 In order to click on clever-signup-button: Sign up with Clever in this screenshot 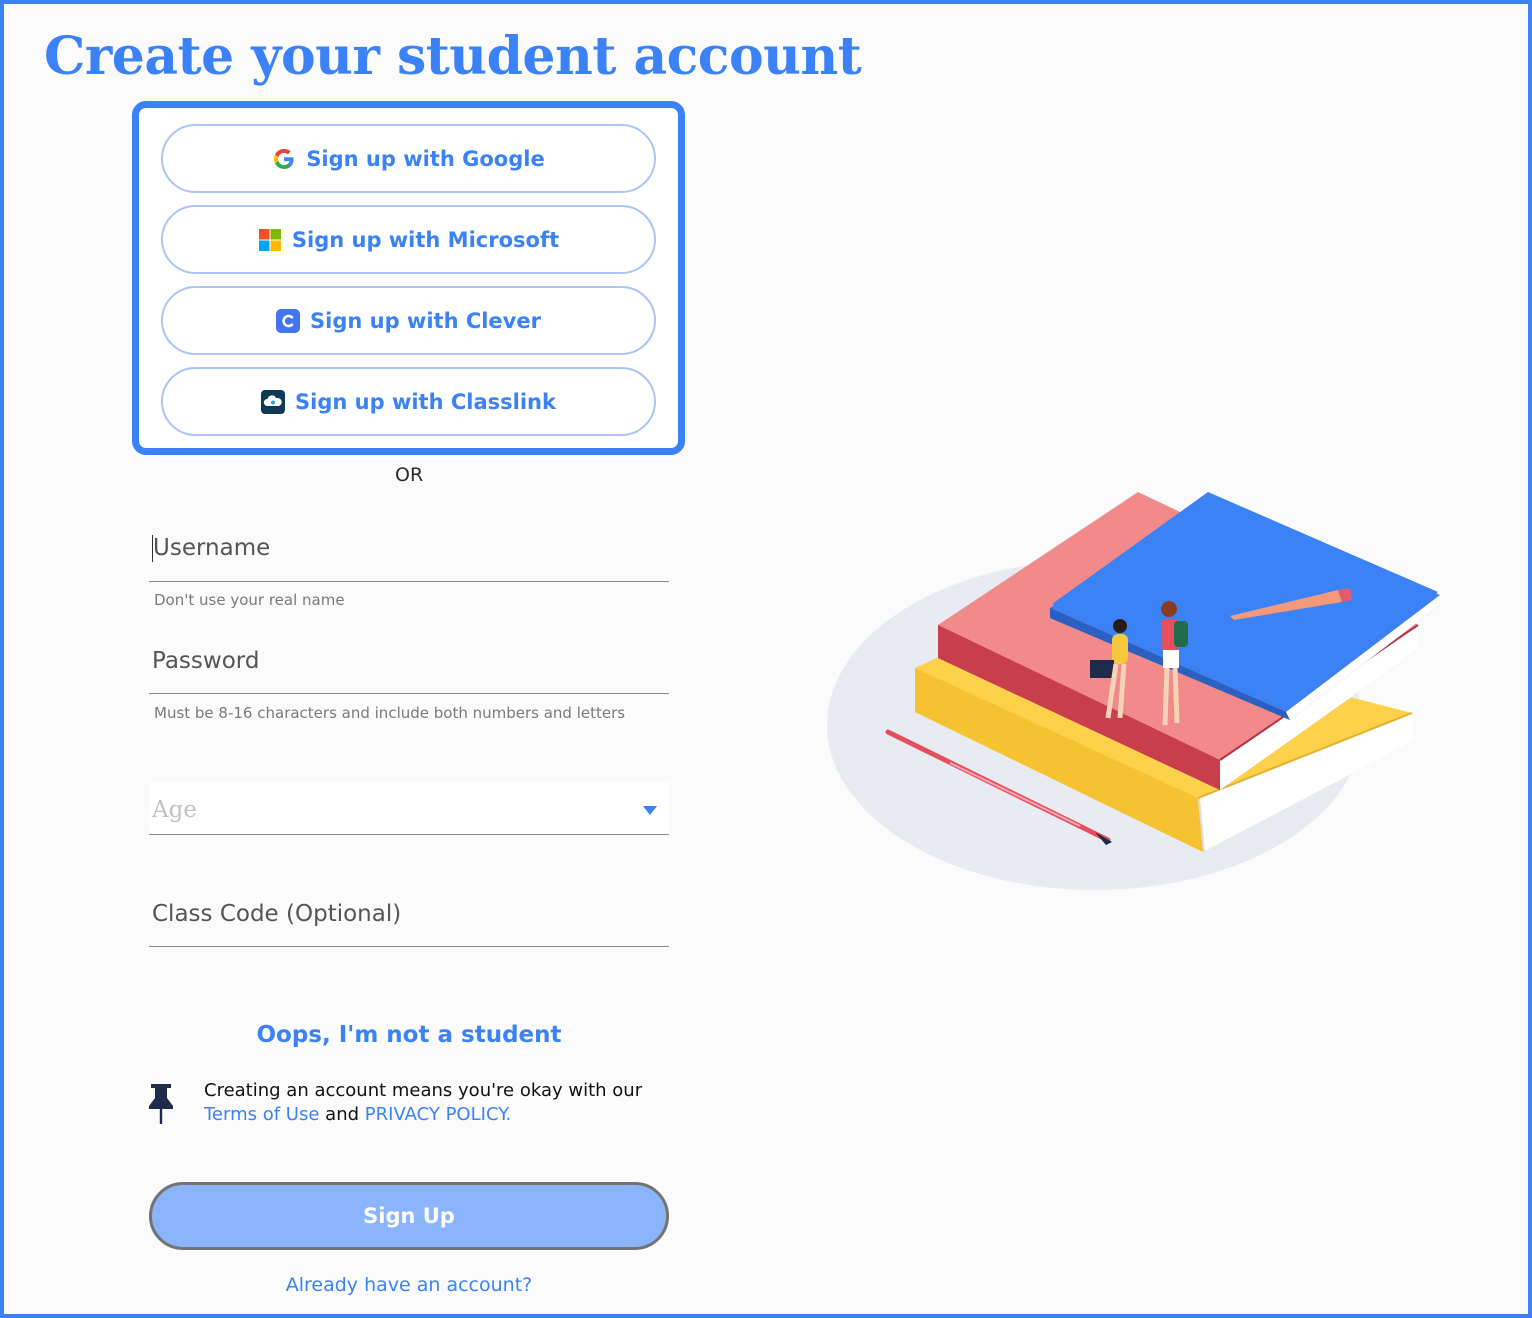, I will do `click(408, 320)`.